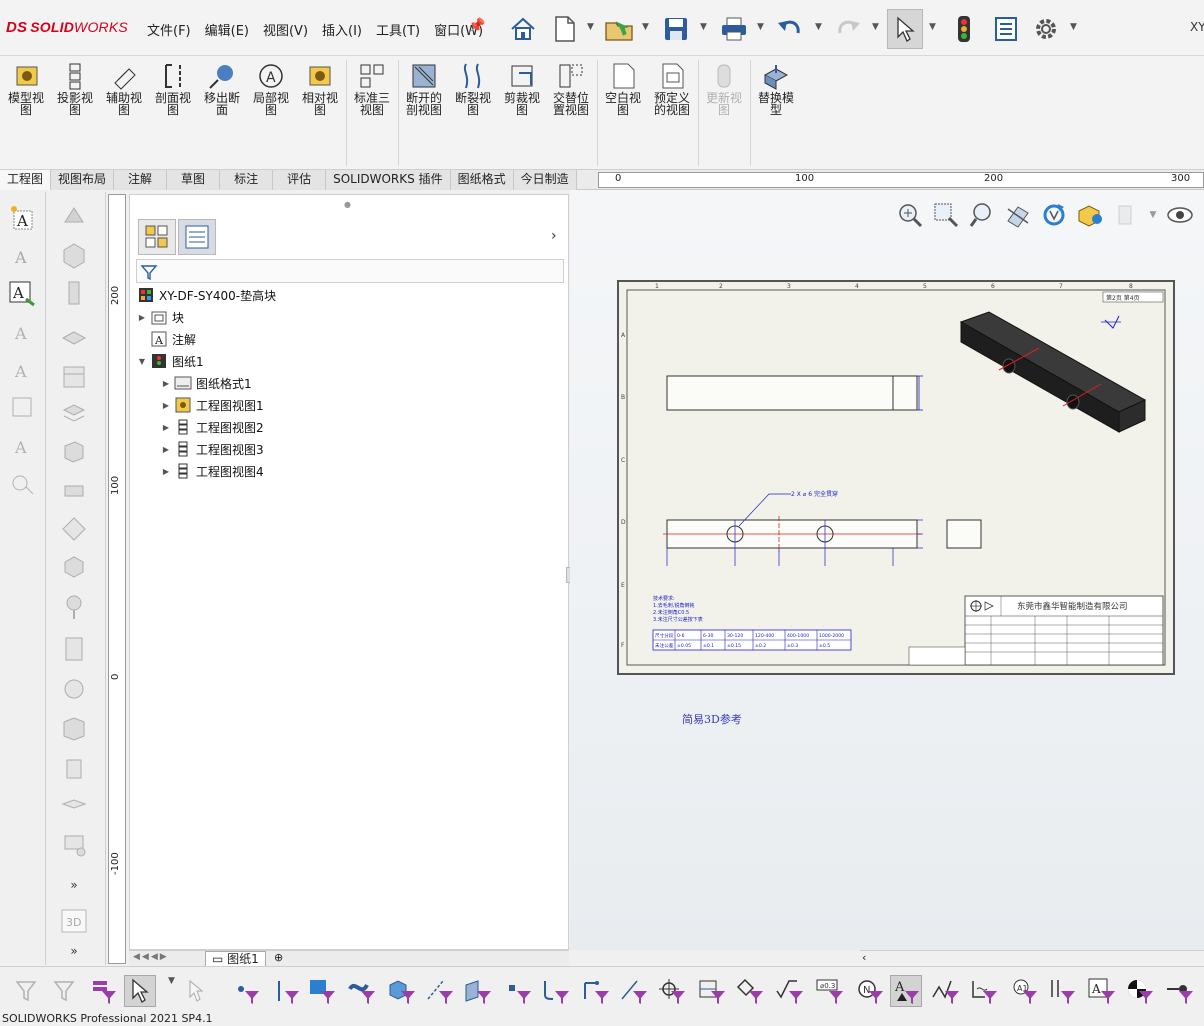 The width and height of the screenshot is (1204, 1026). I want to click on replace-model-button: 替换模 型, so click(776, 88).